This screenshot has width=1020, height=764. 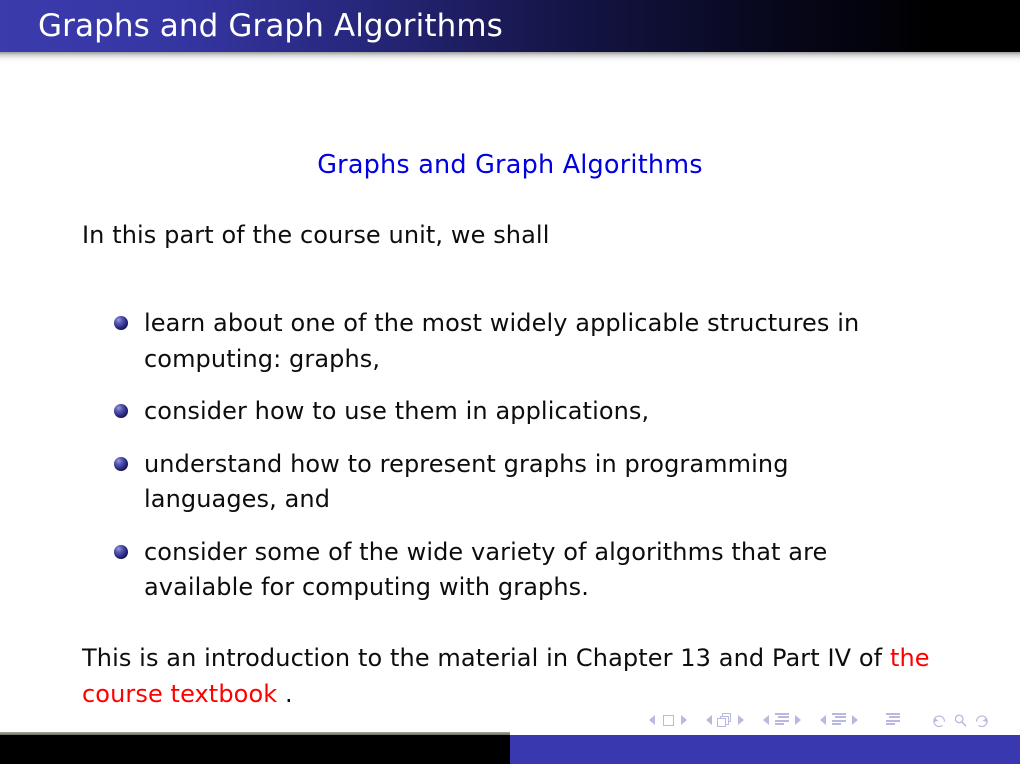 I want to click on nav-group-section, so click(x=839, y=720).